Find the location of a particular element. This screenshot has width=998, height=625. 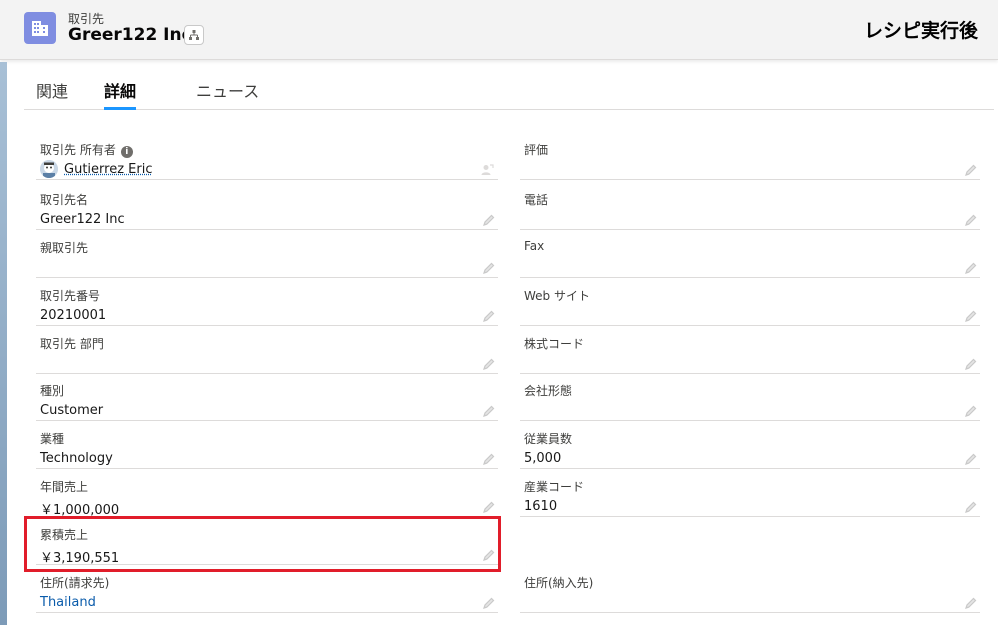

hierarchy-icon is located at coordinates (194, 35).